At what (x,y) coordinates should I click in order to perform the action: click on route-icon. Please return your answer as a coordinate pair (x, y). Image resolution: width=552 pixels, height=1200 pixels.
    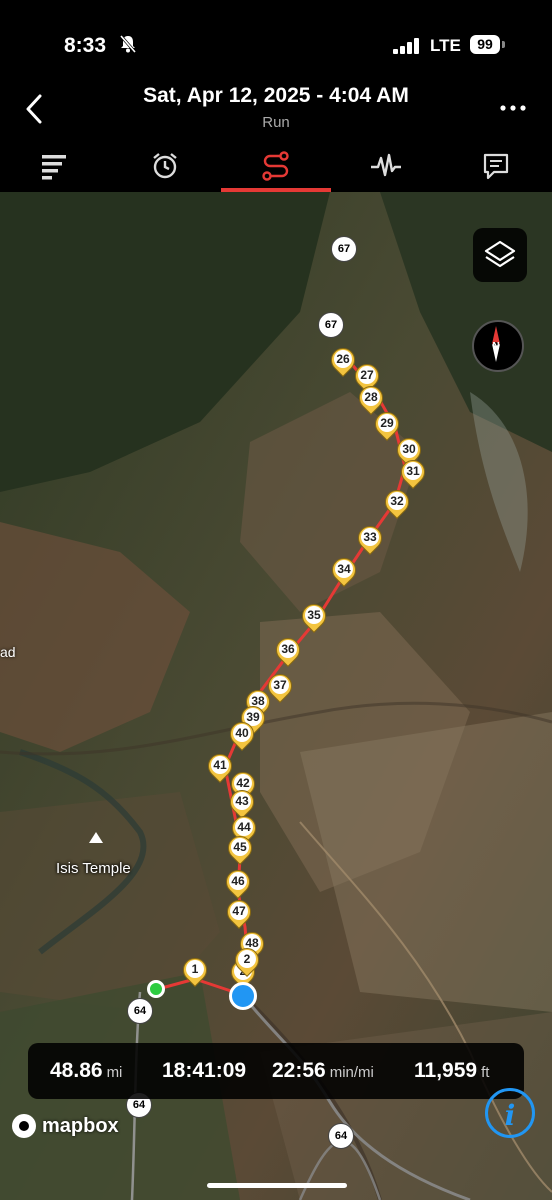
    Looking at the image, I should click on (275, 166).